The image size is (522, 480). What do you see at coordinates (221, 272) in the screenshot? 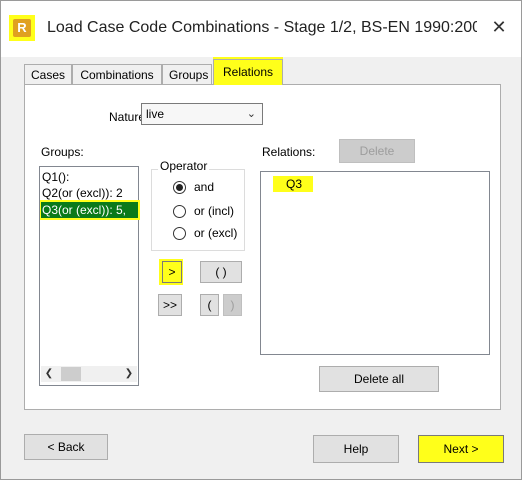
I see `paren-pair-button: ( )` at bounding box center [221, 272].